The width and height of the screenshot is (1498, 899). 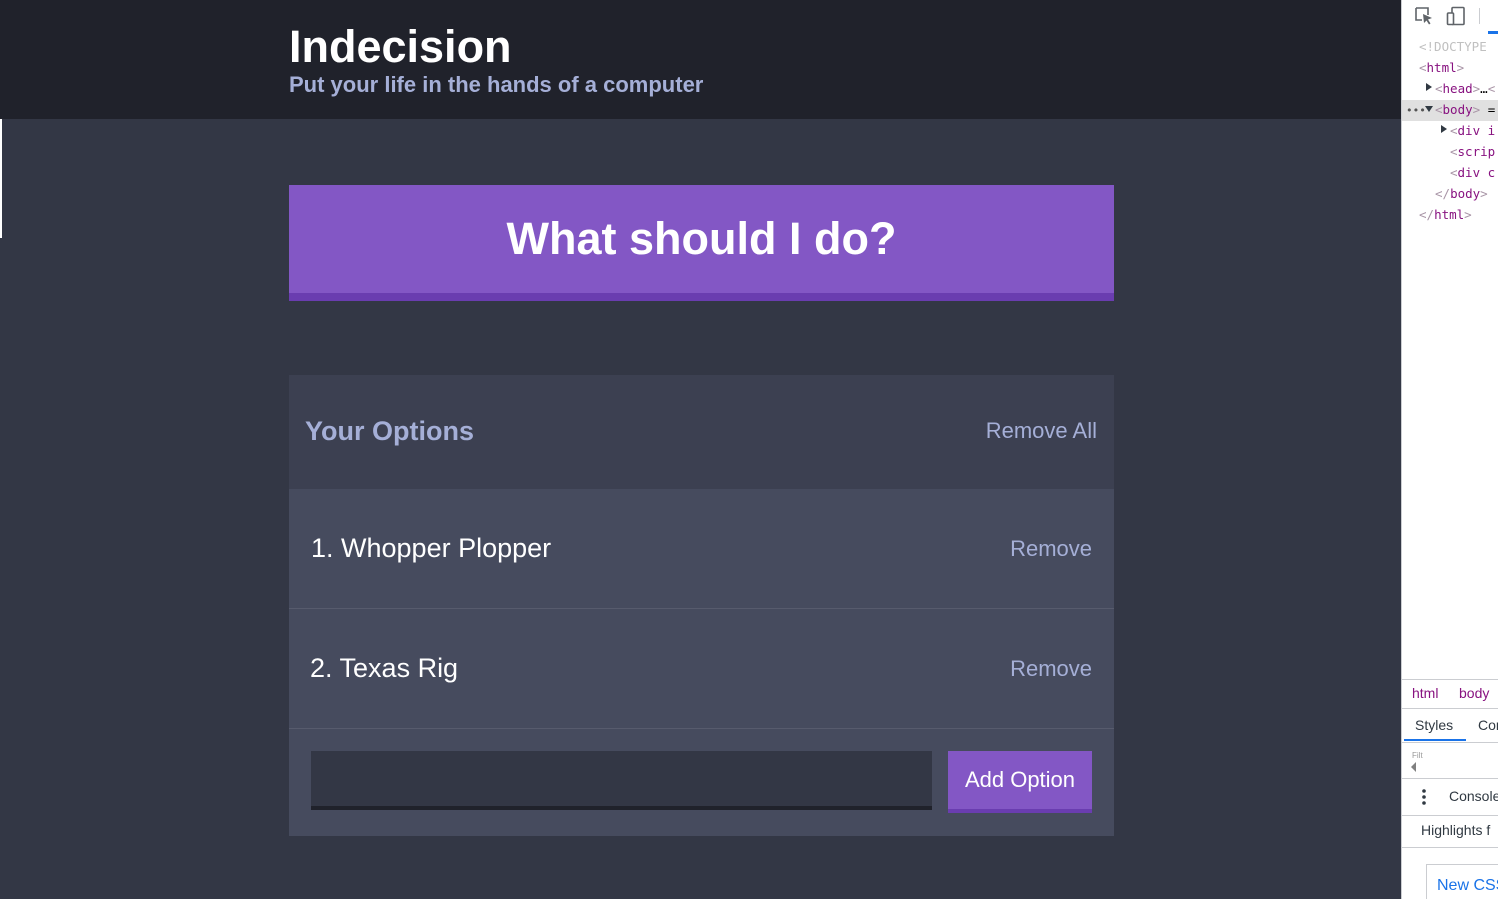 What do you see at coordinates (621, 780) in the screenshot?
I see `add-option-input` at bounding box center [621, 780].